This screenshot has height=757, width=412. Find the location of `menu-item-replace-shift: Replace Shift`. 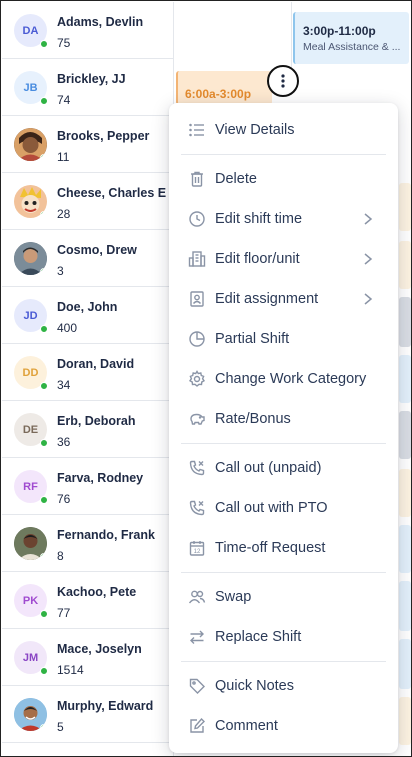

menu-item-replace-shift: Replace Shift is located at coordinates (283, 637).